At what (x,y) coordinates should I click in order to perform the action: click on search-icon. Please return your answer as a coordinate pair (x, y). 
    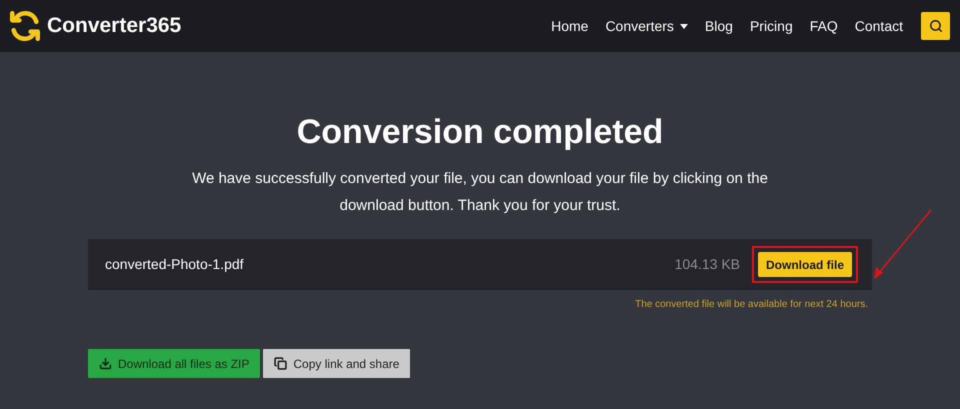
    Looking at the image, I should click on (935, 26).